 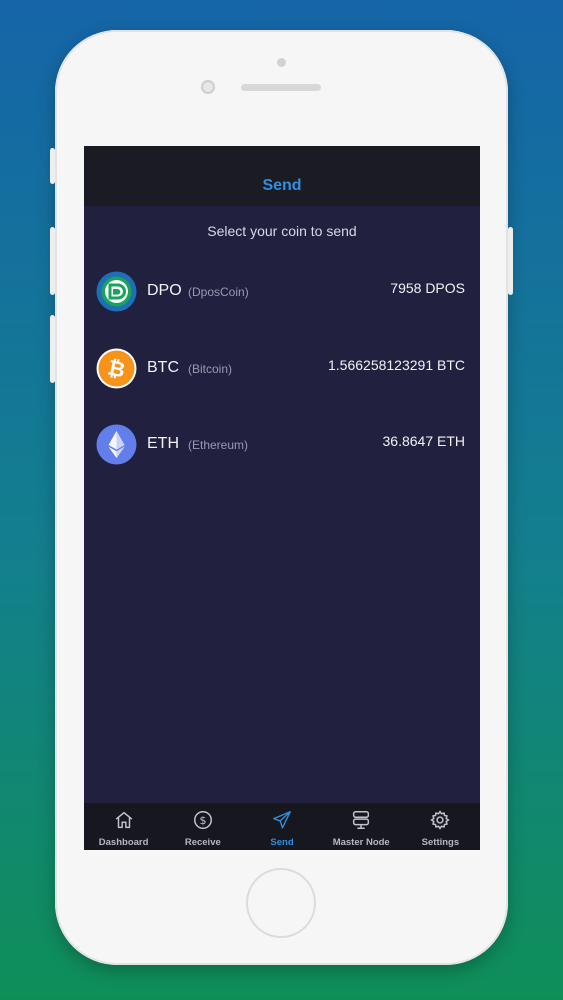 What do you see at coordinates (282, 378) in the screenshot?
I see `coin-row-btc: ₿ BTC (Bitcoin) 1.566258123291 BTC` at bounding box center [282, 378].